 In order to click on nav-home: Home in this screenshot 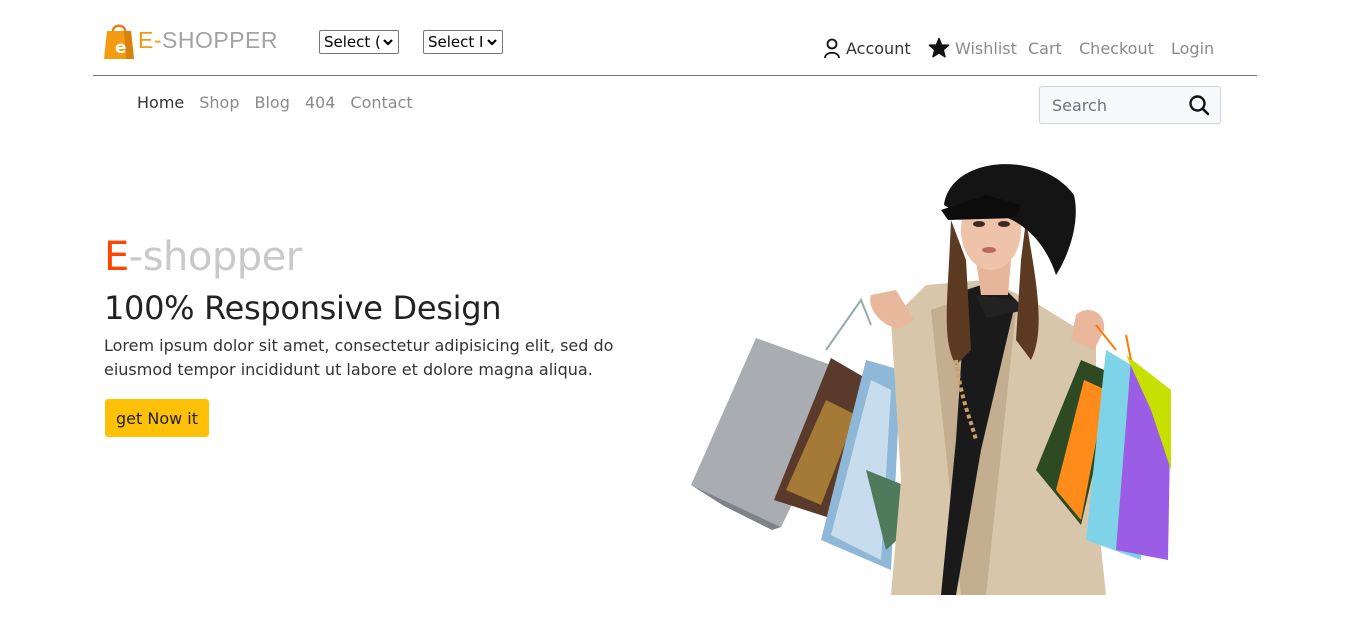, I will do `click(160, 105)`.